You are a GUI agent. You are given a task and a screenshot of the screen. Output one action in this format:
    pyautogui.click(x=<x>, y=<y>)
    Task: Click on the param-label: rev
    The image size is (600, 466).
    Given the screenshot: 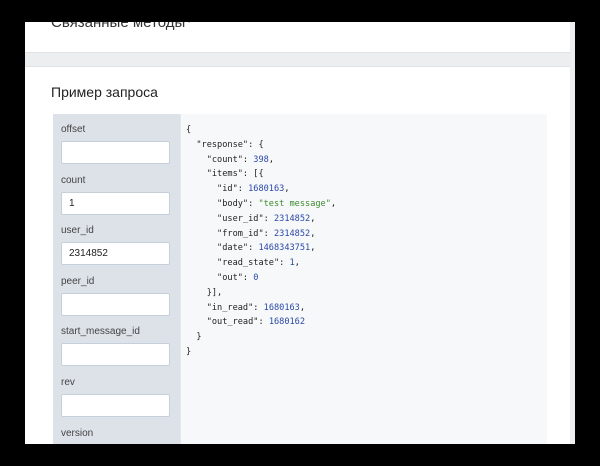 What is the action you would take?
    pyautogui.click(x=68, y=382)
    